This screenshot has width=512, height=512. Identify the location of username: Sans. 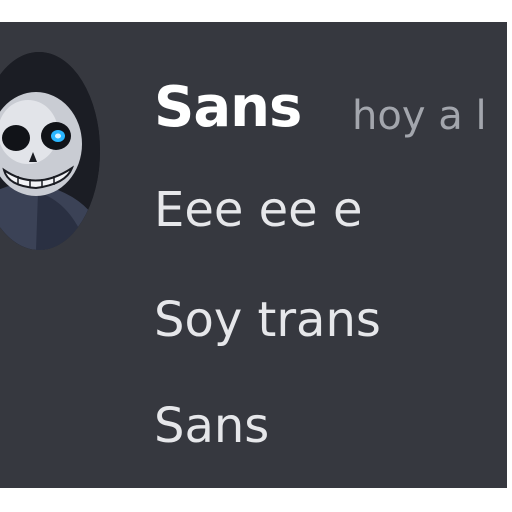
(228, 108).